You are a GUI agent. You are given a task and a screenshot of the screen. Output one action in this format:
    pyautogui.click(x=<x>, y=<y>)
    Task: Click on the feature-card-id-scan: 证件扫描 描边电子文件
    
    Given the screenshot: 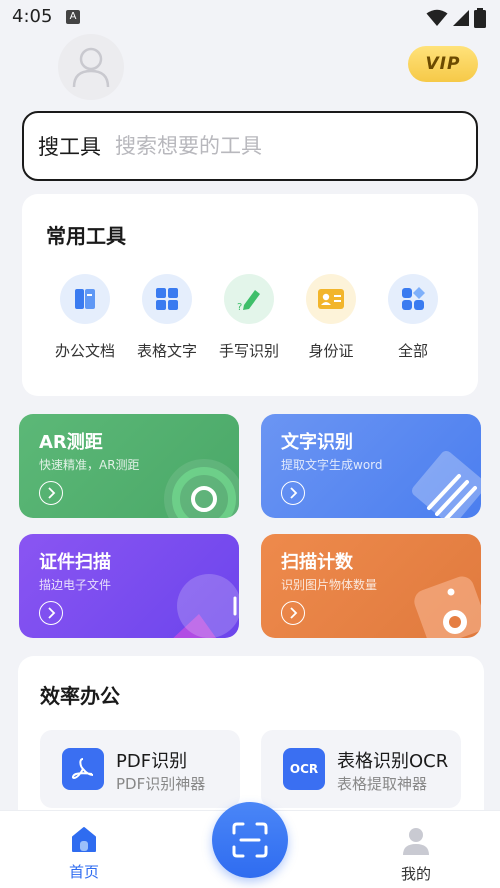 What is the action you would take?
    pyautogui.click(x=129, y=586)
    